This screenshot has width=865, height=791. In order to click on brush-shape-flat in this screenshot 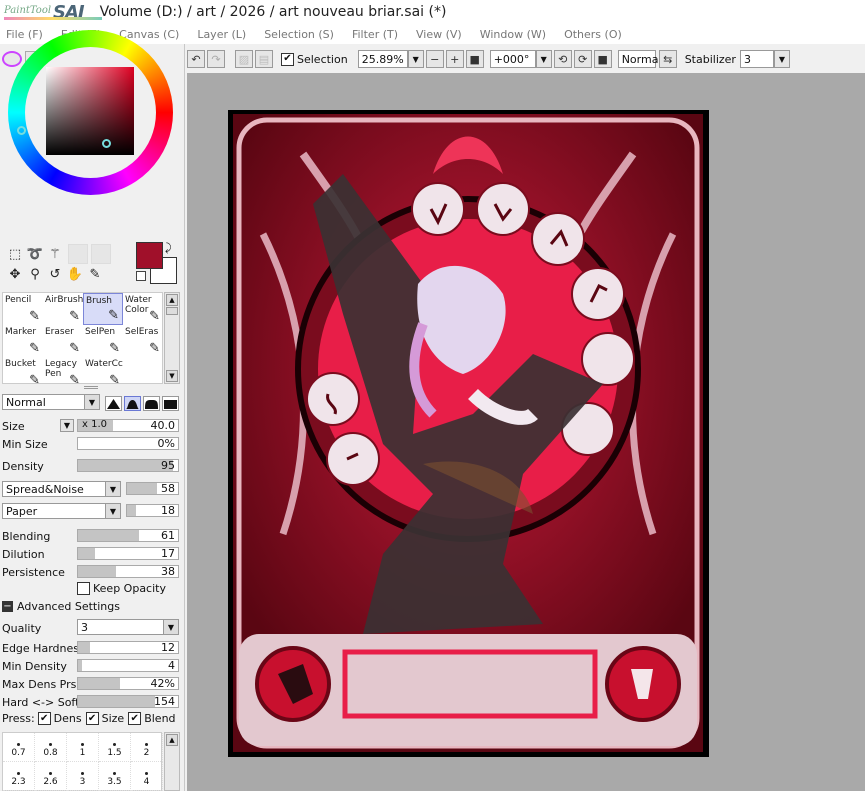, I will do `click(170, 403)`.